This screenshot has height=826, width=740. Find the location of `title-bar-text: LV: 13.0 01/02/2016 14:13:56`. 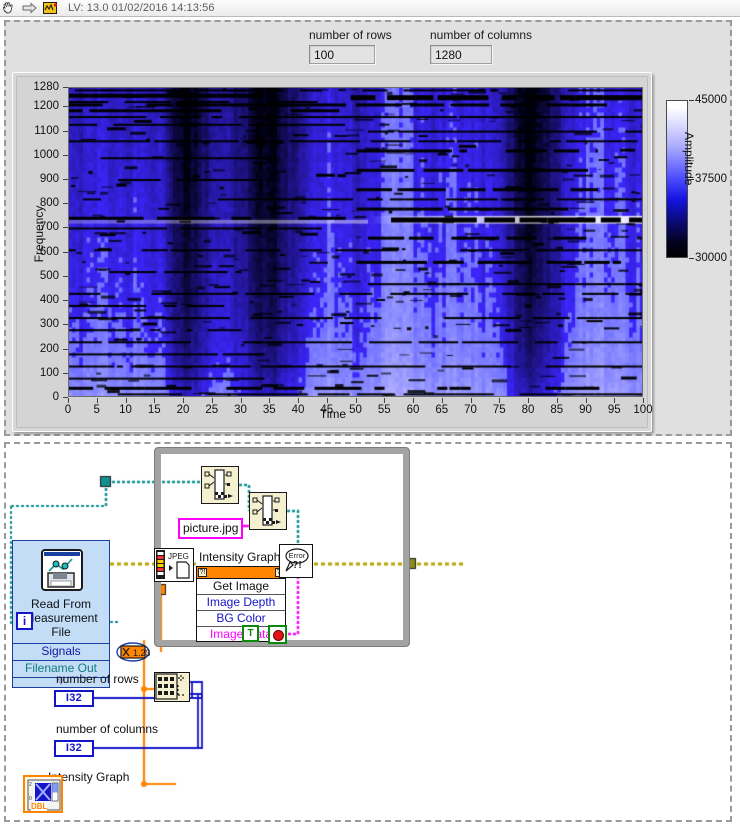

title-bar-text: LV: 13.0 01/02/2016 14:13:56 is located at coordinates (141, 8).